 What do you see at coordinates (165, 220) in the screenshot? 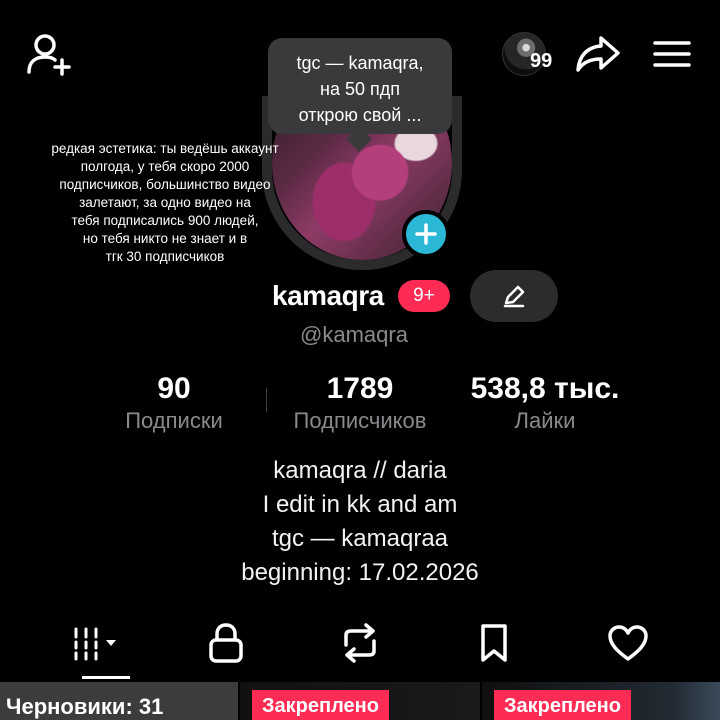
I see `caption-line: тебя подписались 900 людей,` at bounding box center [165, 220].